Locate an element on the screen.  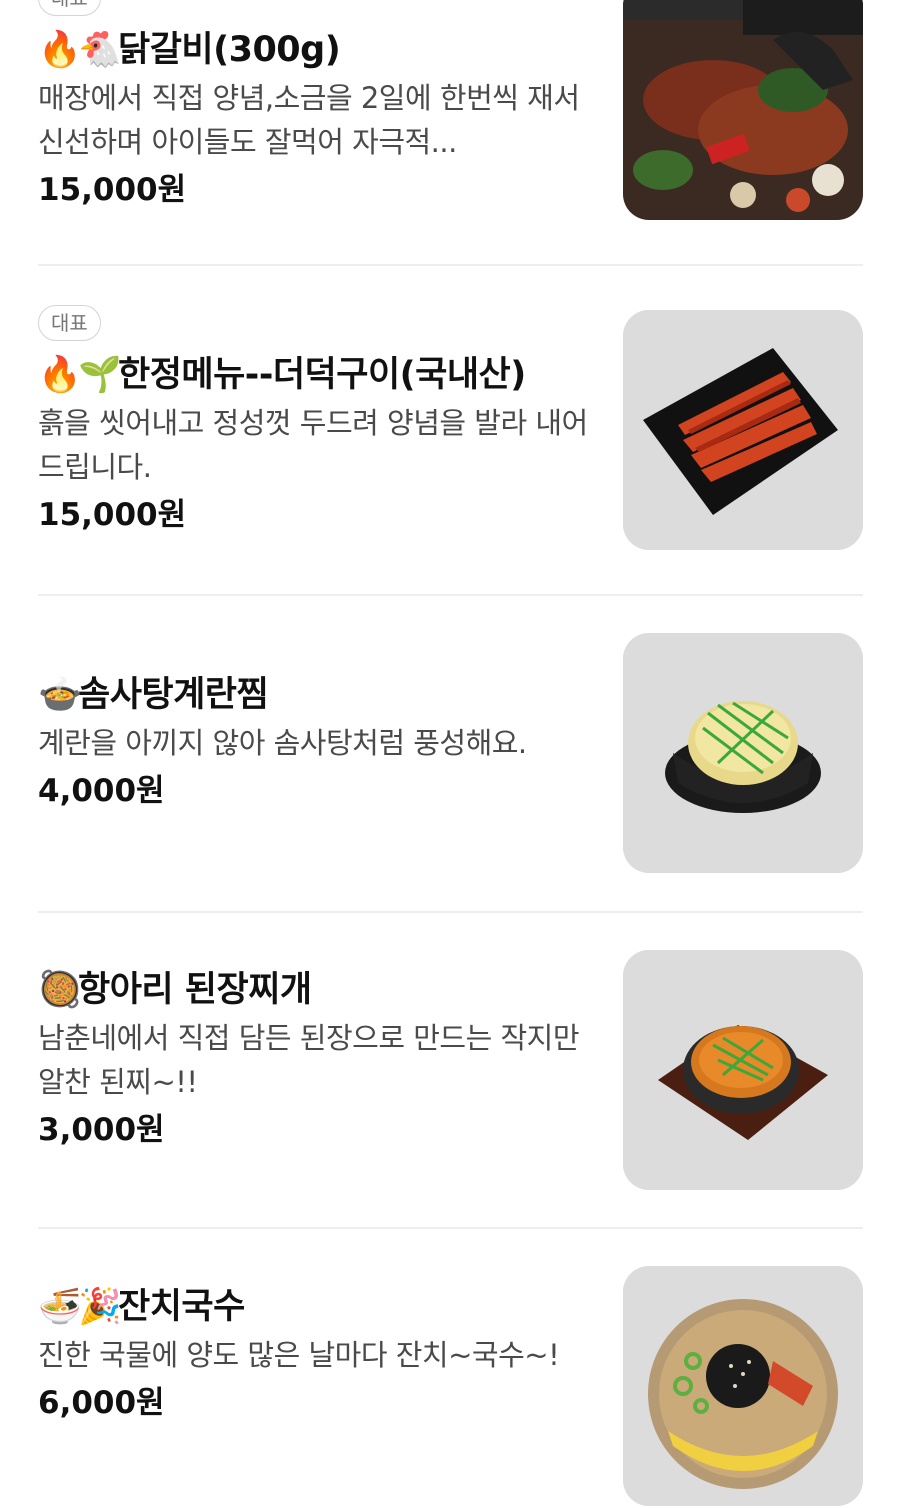
stew-pot-icon: 🍲 is located at coordinates (60, 695).